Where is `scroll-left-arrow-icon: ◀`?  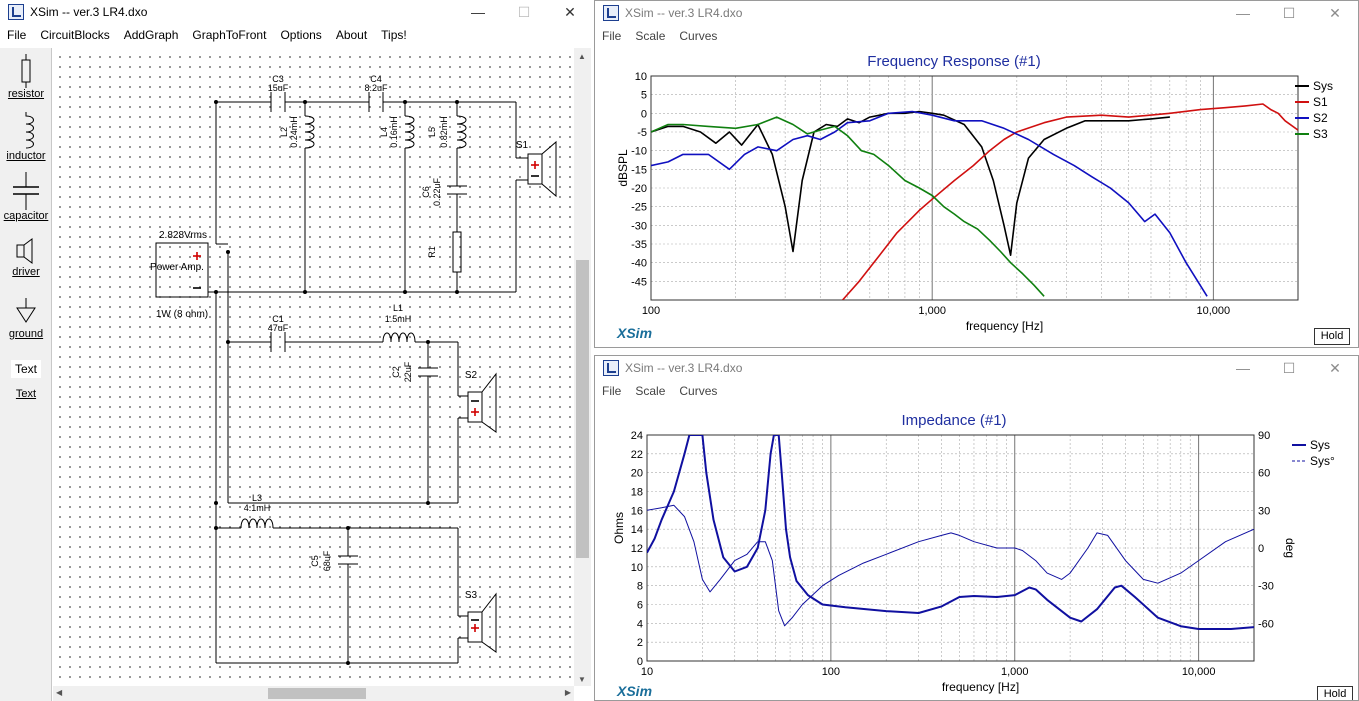
scroll-left-arrow-icon: ◀ is located at coordinates (59, 692).